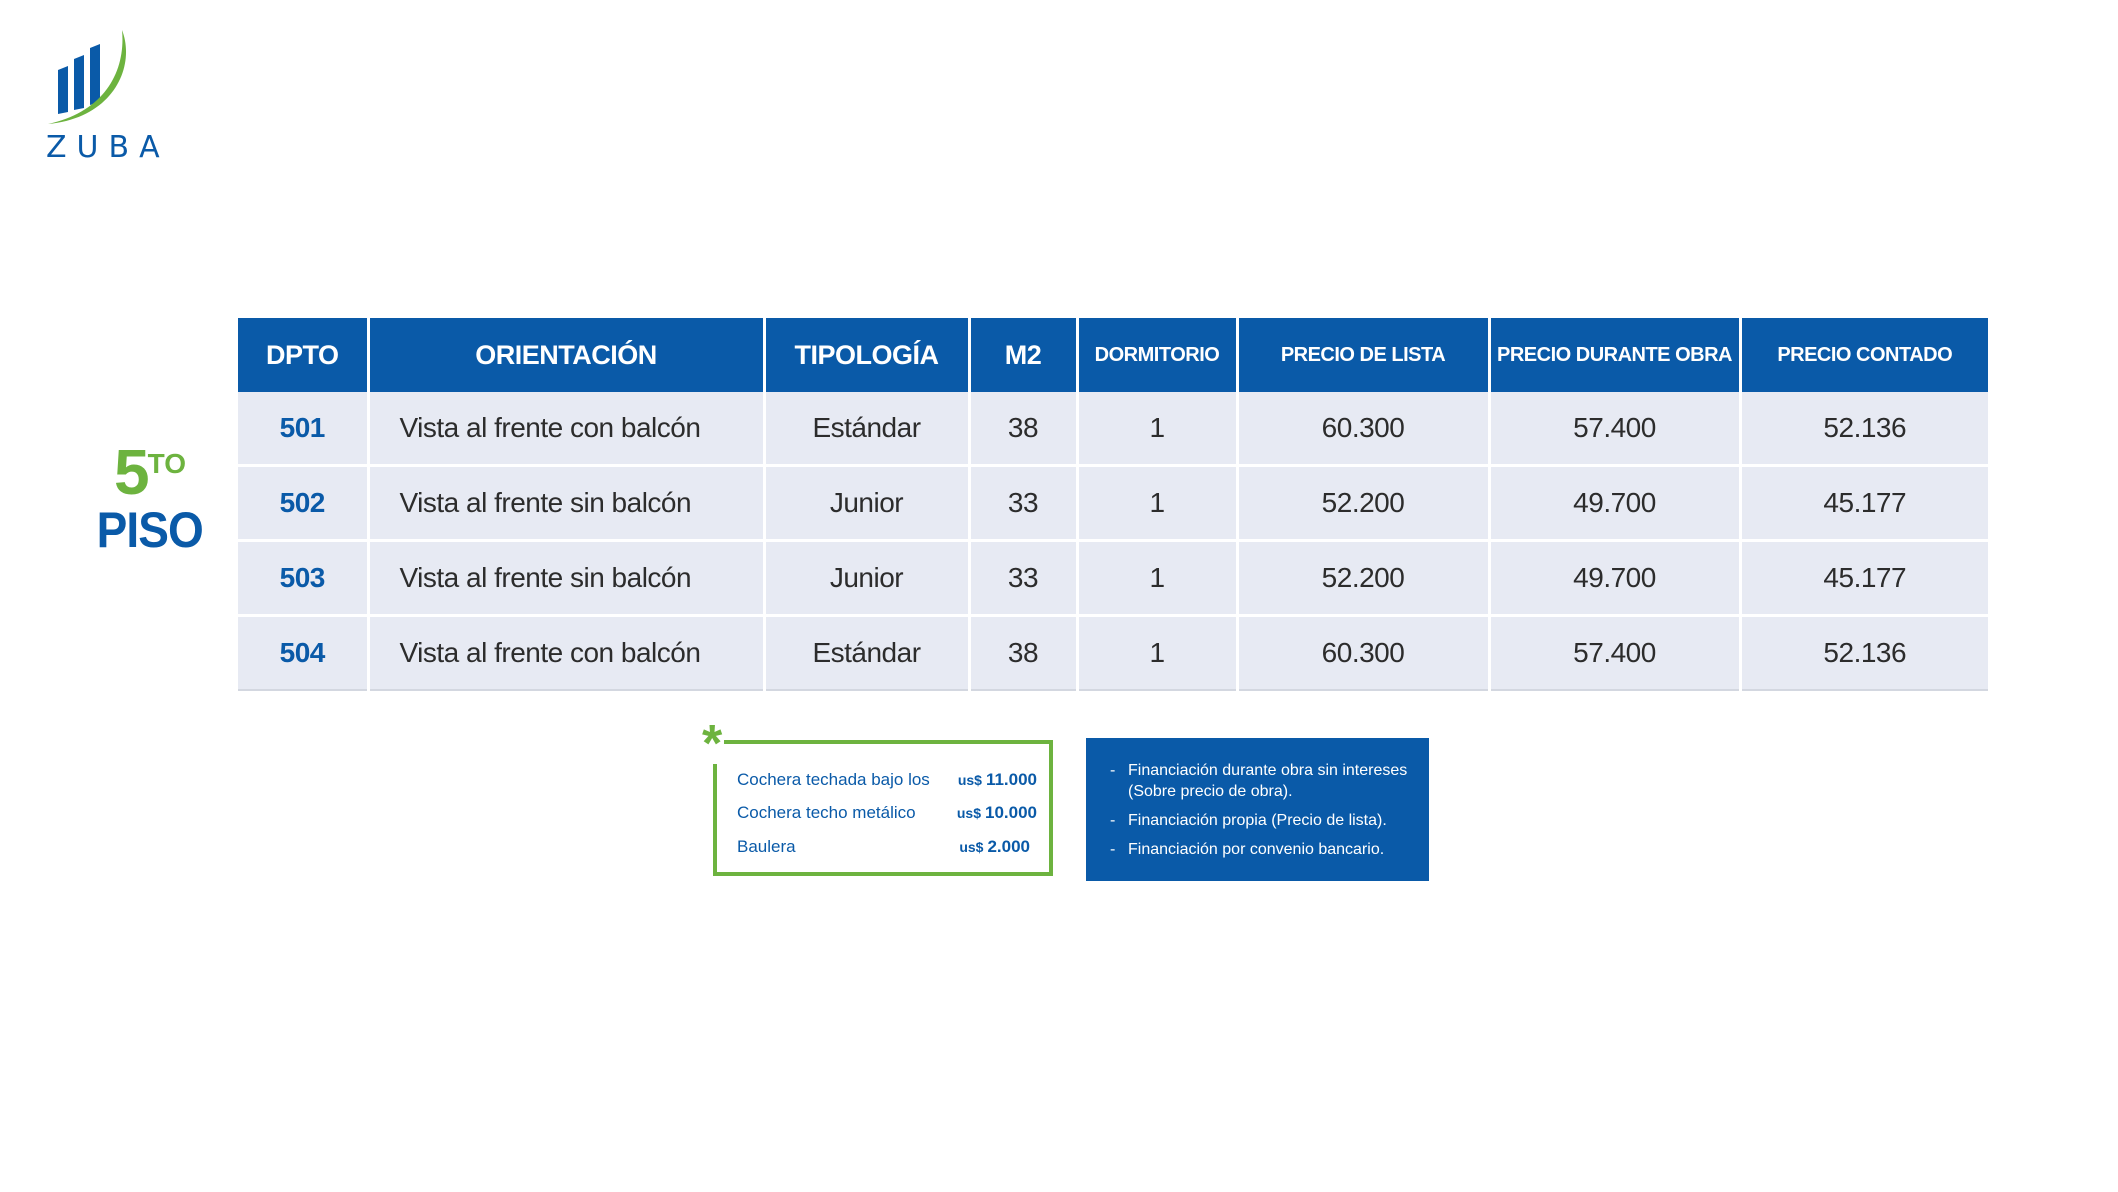 The width and height of the screenshot is (2118, 1192). Describe the element at coordinates (1863, 355) in the screenshot. I see `header-precio-contado: PRECIO CONTADO` at that location.